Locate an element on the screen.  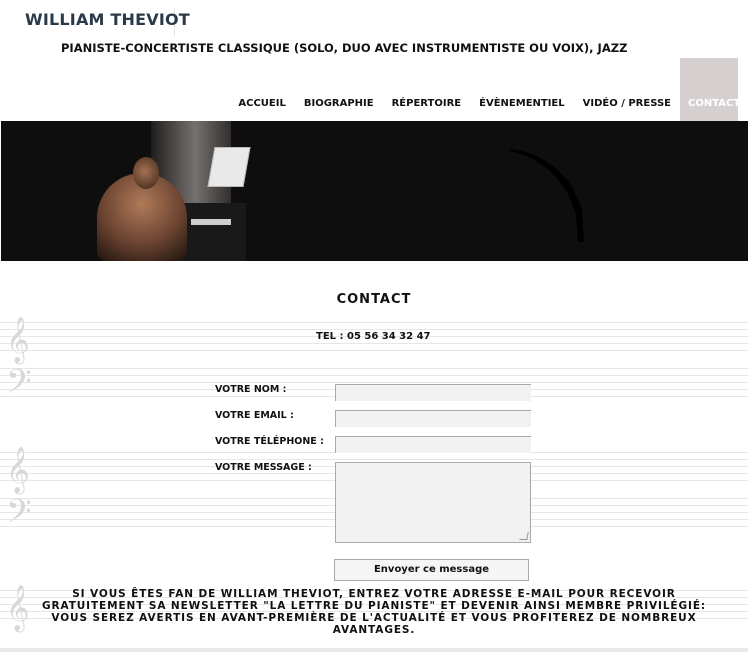
name-label: VOTRE NOM : is located at coordinates (251, 389).